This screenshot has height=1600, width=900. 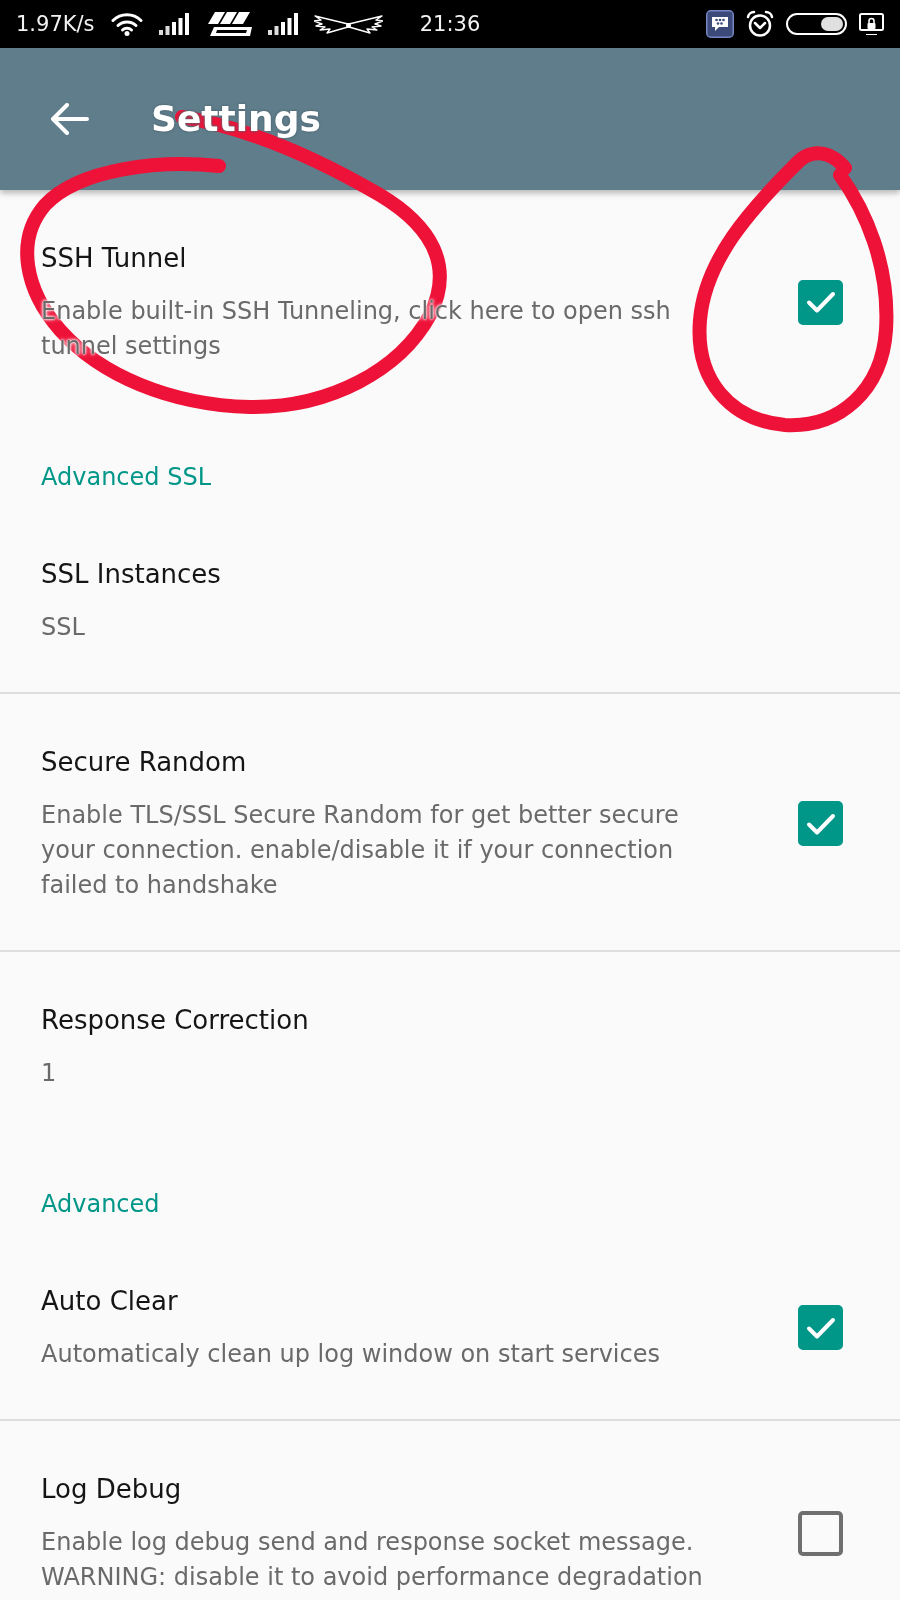 What do you see at coordinates (372, 1560) in the screenshot?
I see `preference-summary: Enable log debug send and response socket message. WARNING: disable it to avoid performance degradation` at bounding box center [372, 1560].